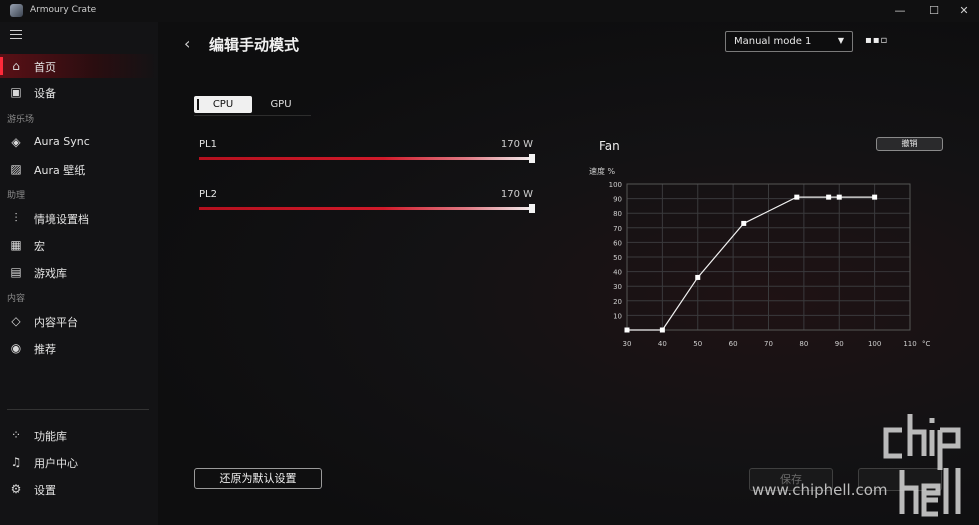 Image resolution: width=979 pixels, height=525 pixels. What do you see at coordinates (223, 104) in the screenshot?
I see `tab-cpu: CPU` at bounding box center [223, 104].